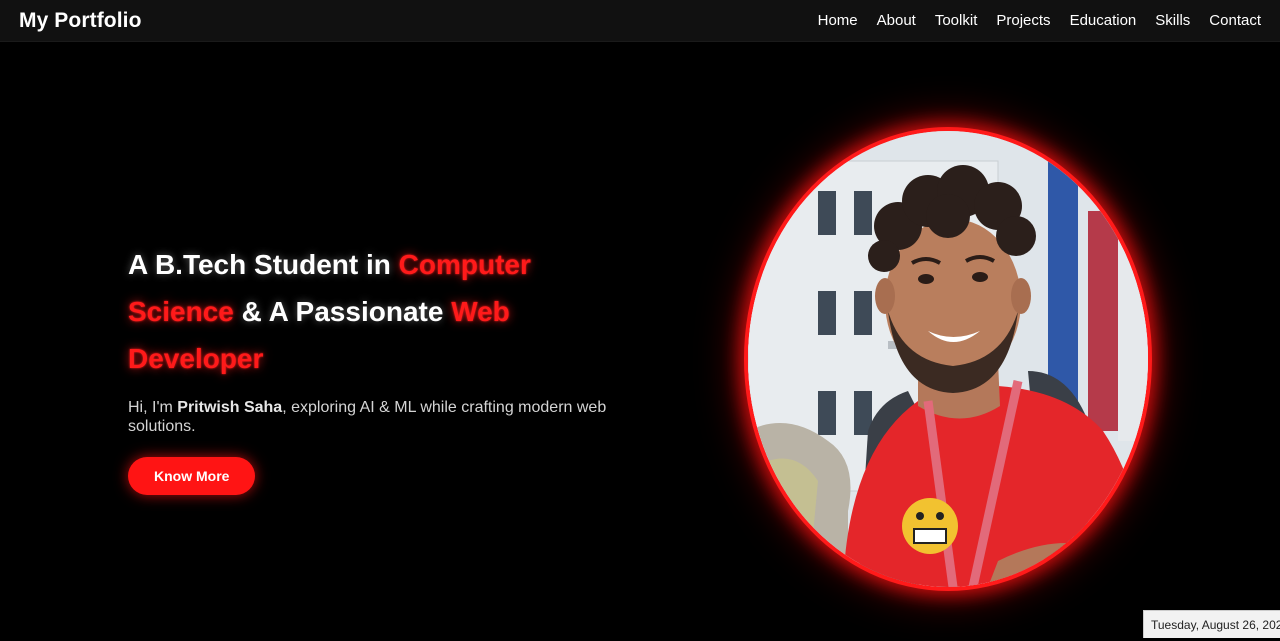  What do you see at coordinates (1235, 20) in the screenshot?
I see `nav-link-contact: Contact` at bounding box center [1235, 20].